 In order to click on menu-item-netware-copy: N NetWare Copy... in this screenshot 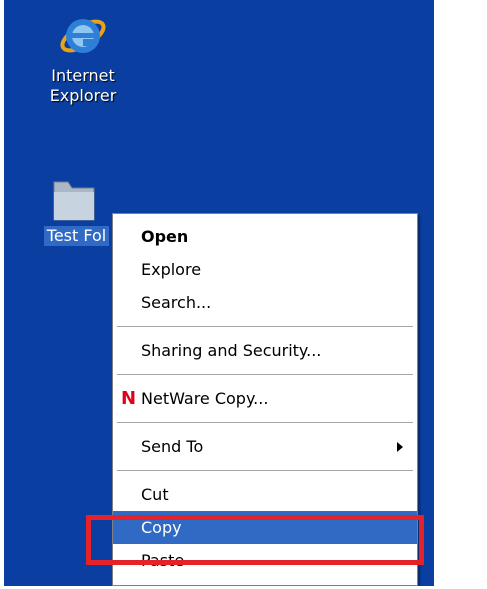, I will do `click(265, 398)`.